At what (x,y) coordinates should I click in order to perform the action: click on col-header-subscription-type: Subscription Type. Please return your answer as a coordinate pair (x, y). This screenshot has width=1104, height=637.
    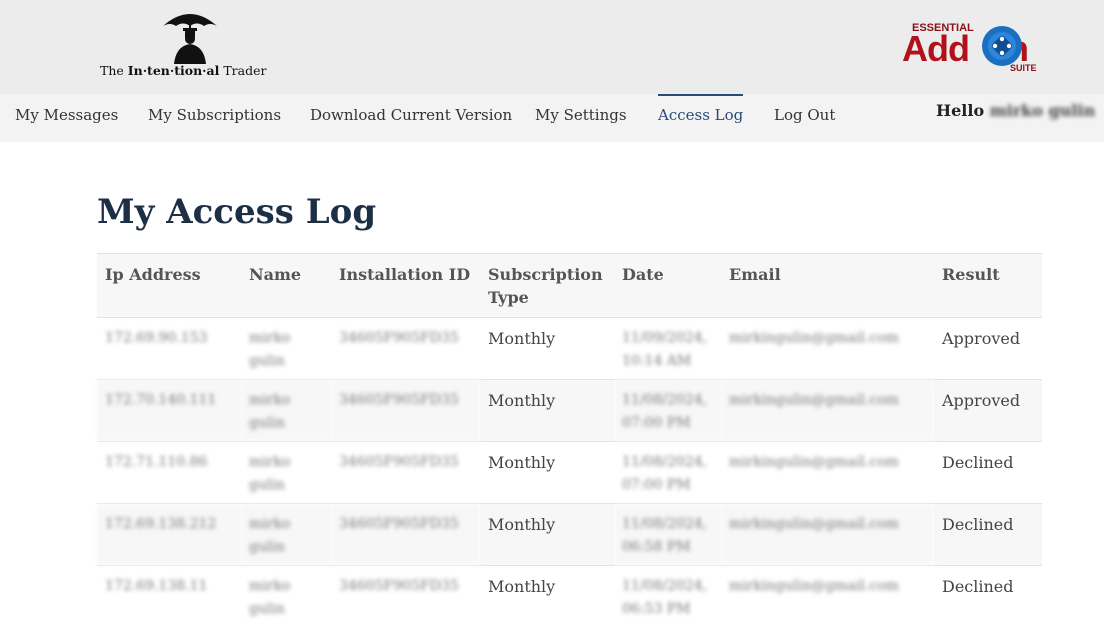
    Looking at the image, I should click on (547, 285).